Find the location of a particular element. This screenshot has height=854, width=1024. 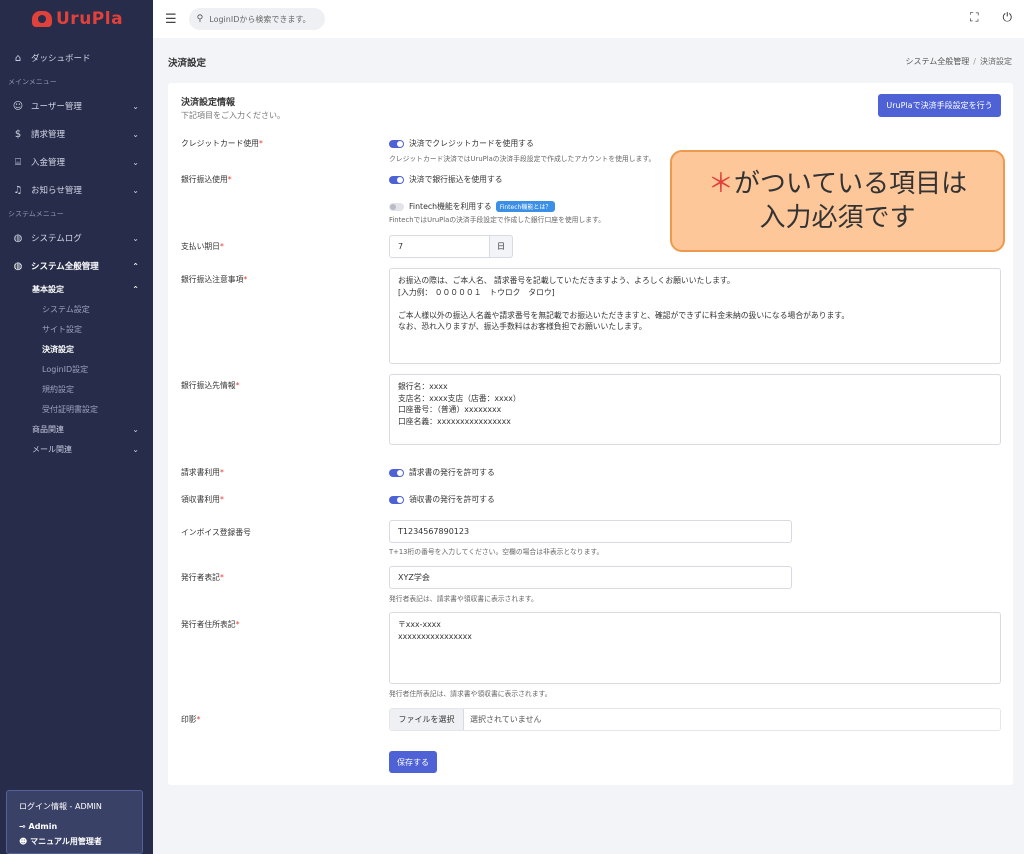

bank-toggle: 決済で銀行振込を使用する is located at coordinates (446, 179).